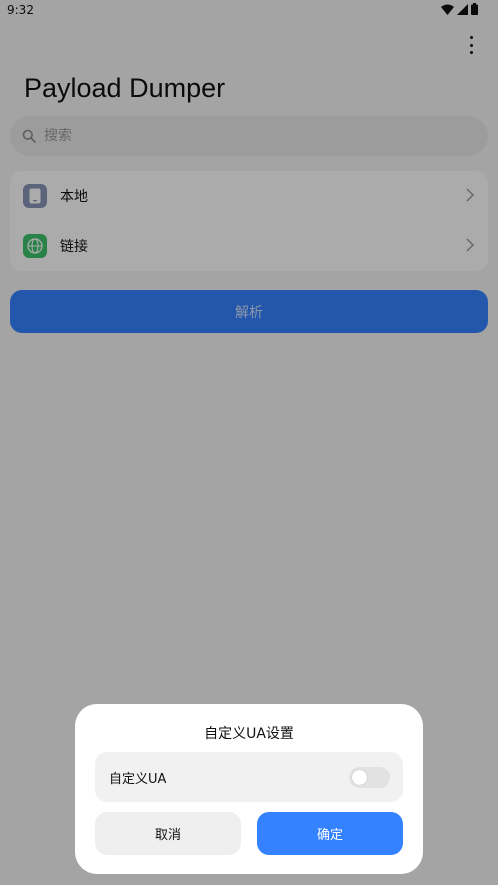 The width and height of the screenshot is (498, 885). Describe the element at coordinates (249, 777) in the screenshot. I see `custom-ua-row: 自定义UA` at that location.